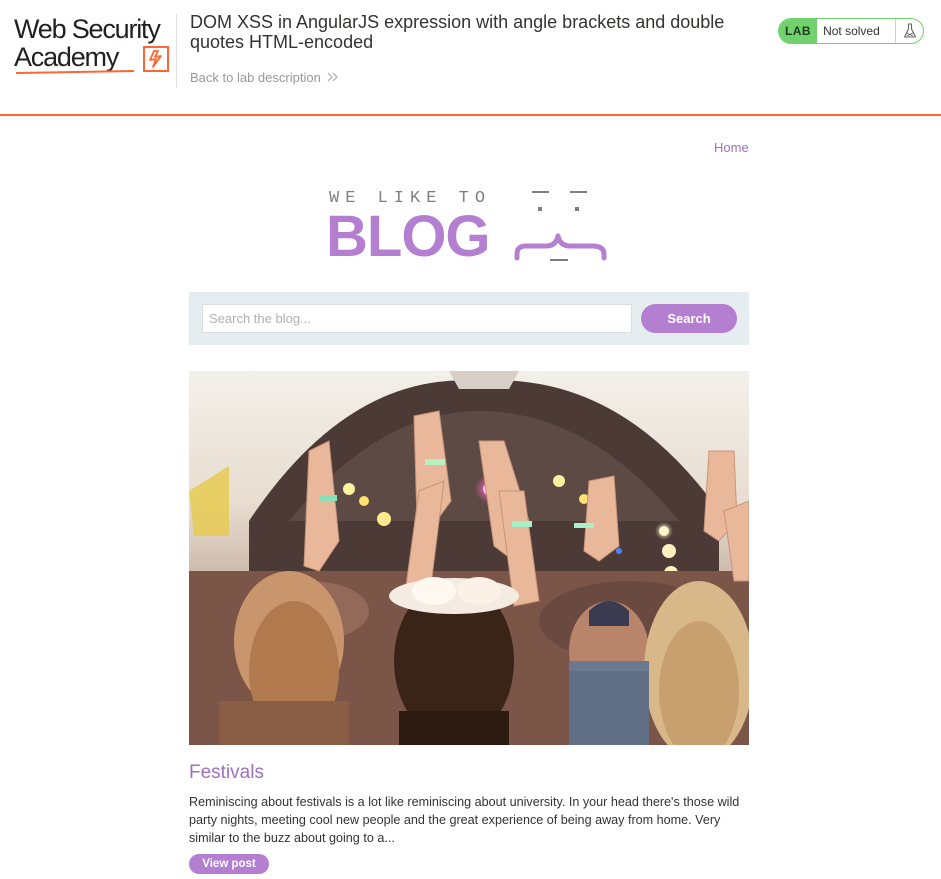  I want to click on logo-text-line1: Web Security, so click(87, 29).